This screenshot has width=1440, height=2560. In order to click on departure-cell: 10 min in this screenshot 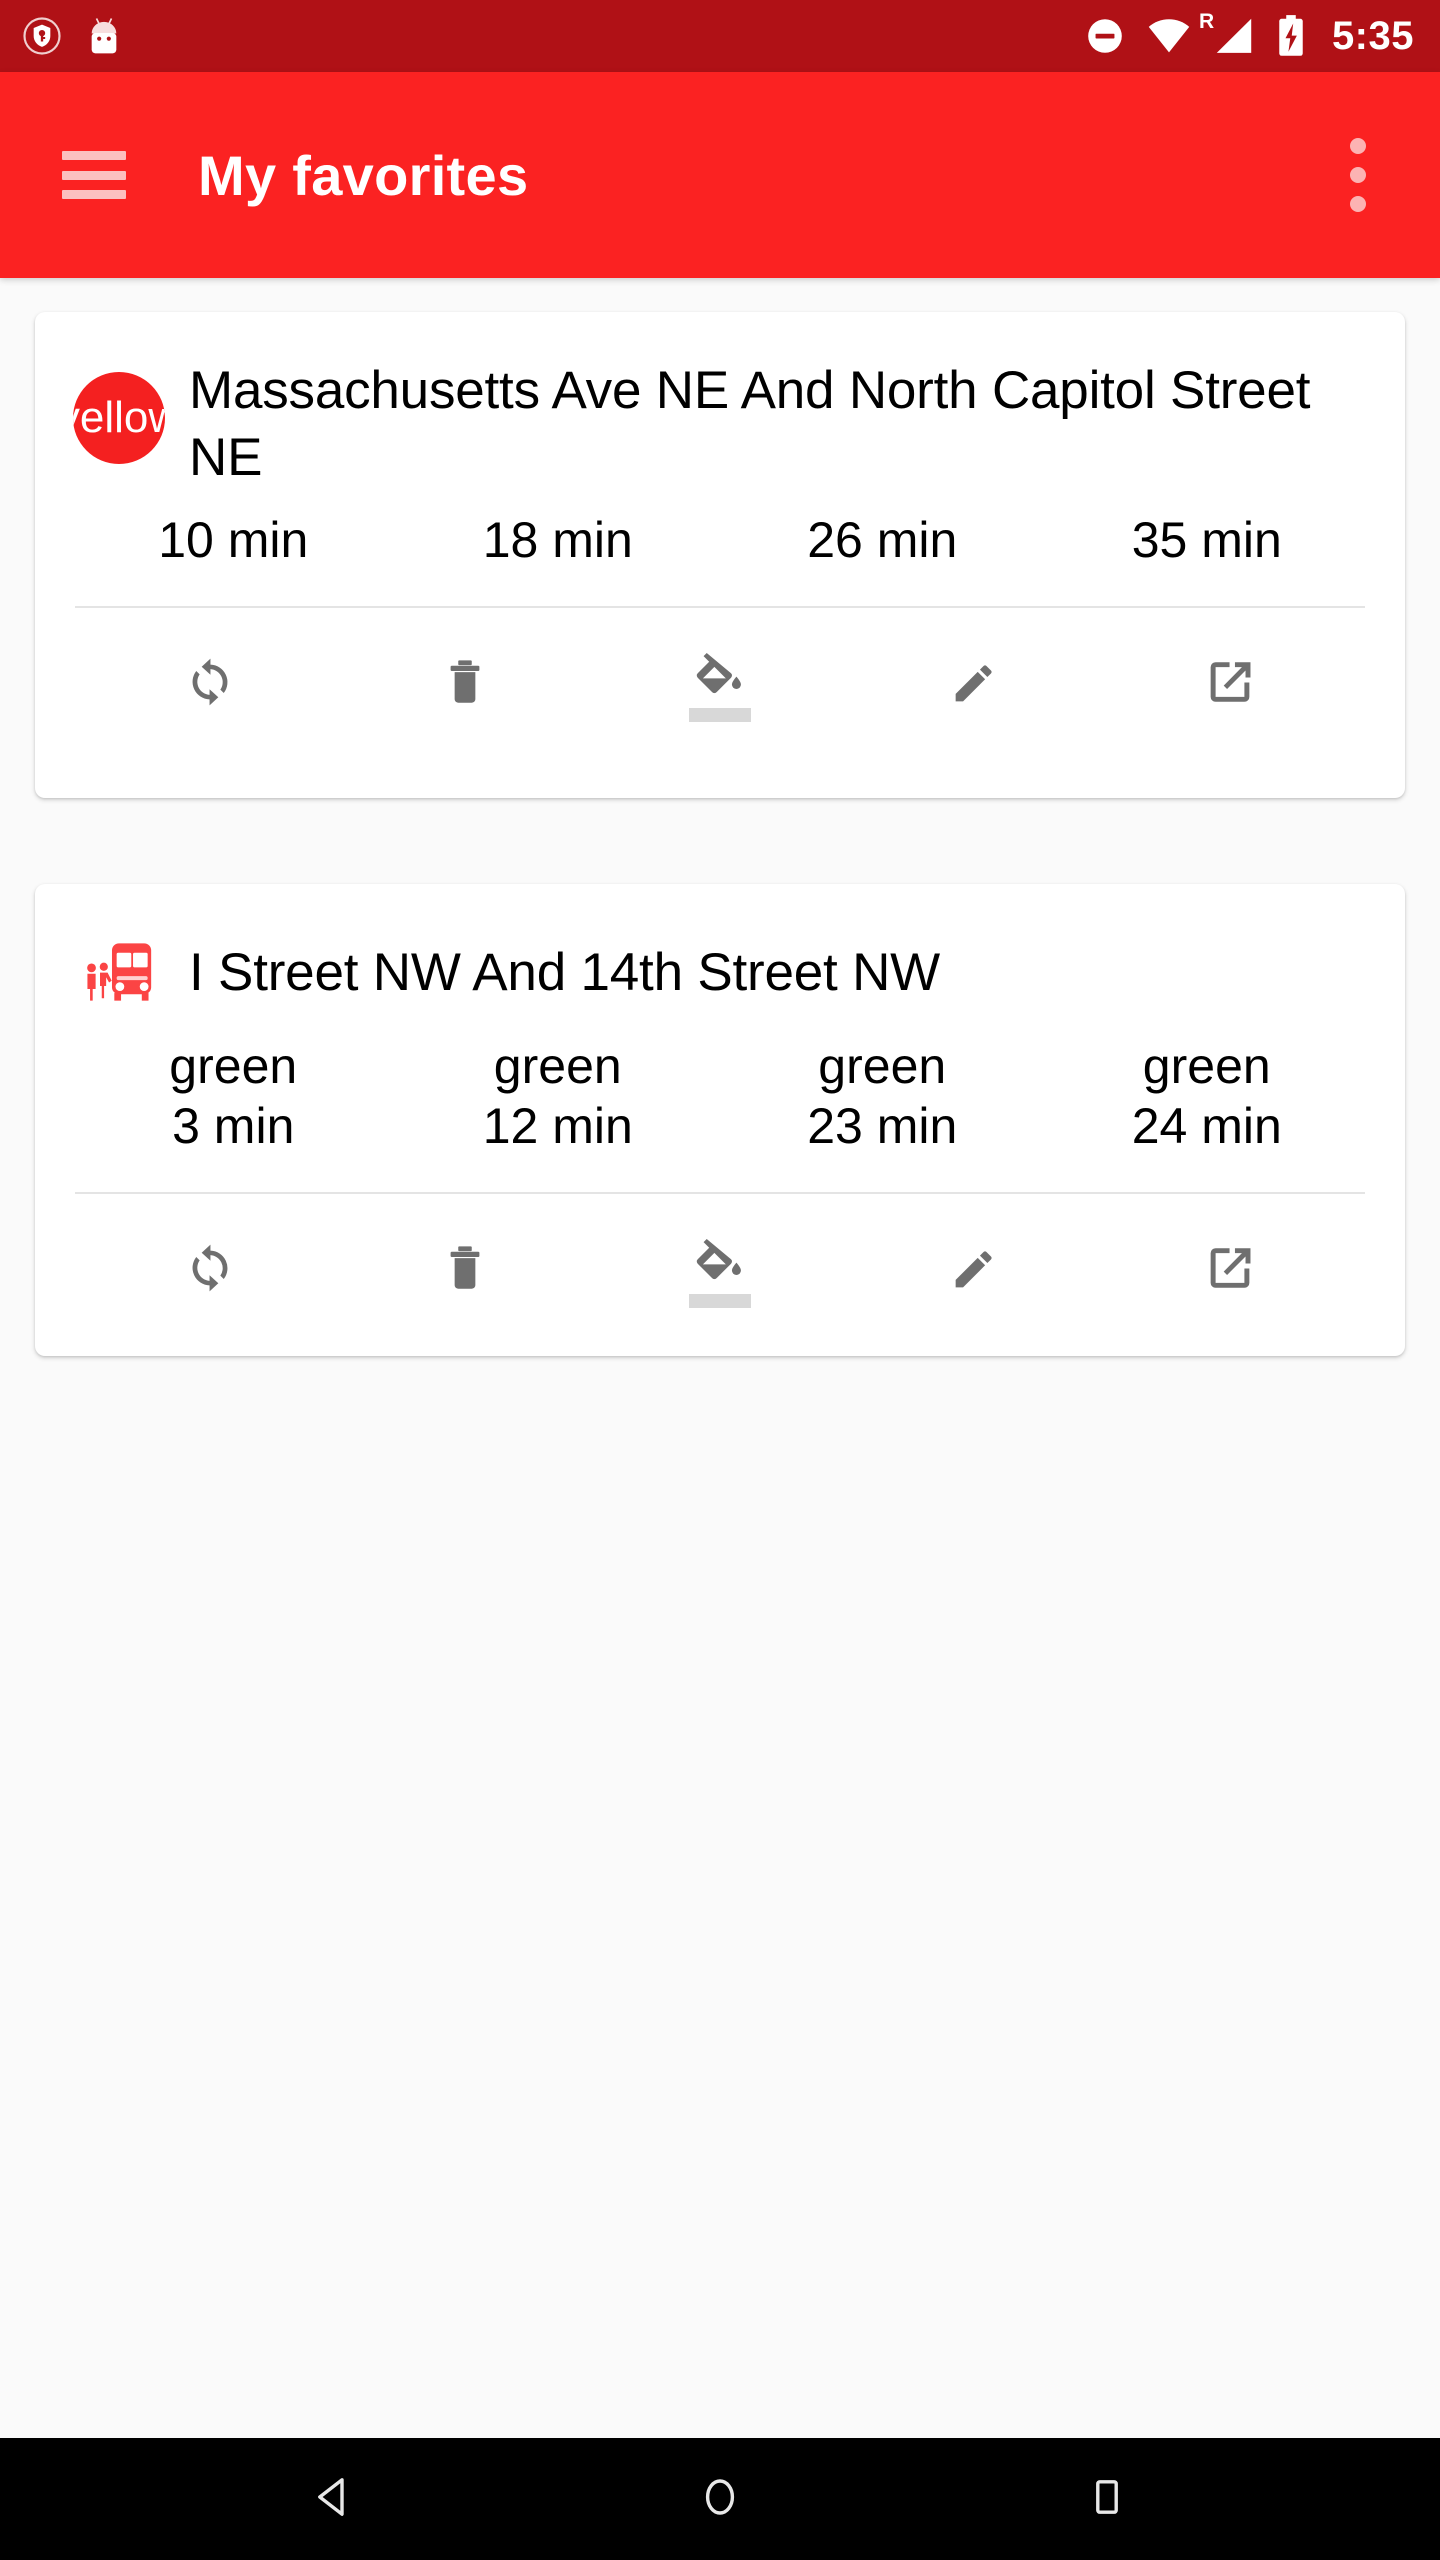, I will do `click(233, 540)`.